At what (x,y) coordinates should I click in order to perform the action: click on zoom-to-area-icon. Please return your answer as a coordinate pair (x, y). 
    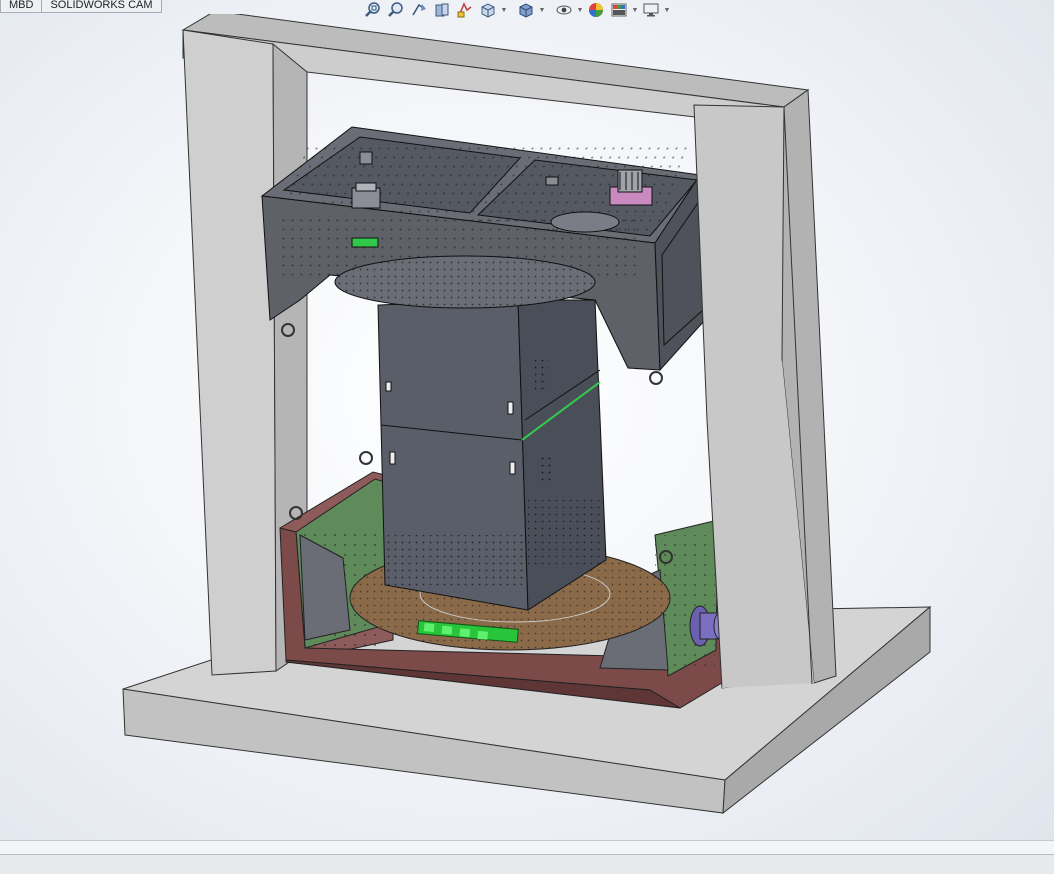
    Looking at the image, I should click on (396, 10).